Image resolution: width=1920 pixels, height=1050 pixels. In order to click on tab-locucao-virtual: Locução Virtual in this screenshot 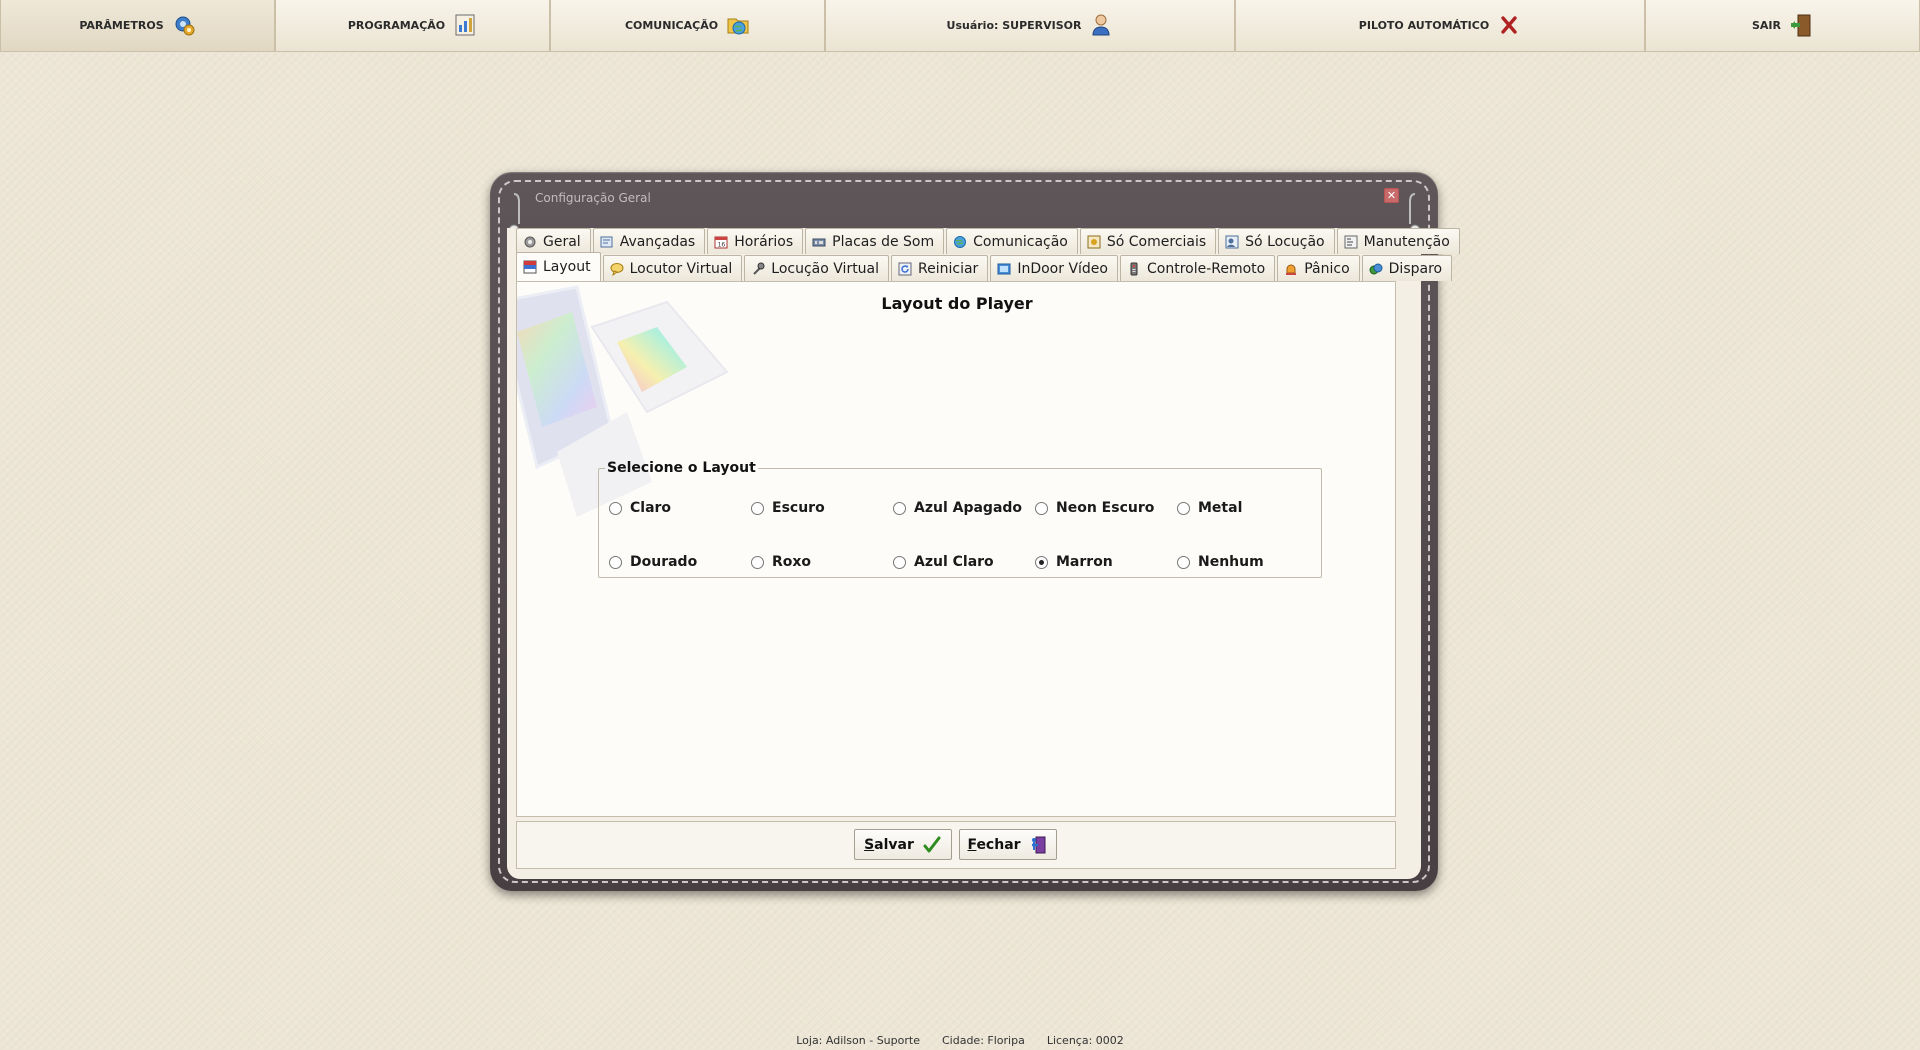, I will do `click(817, 268)`.